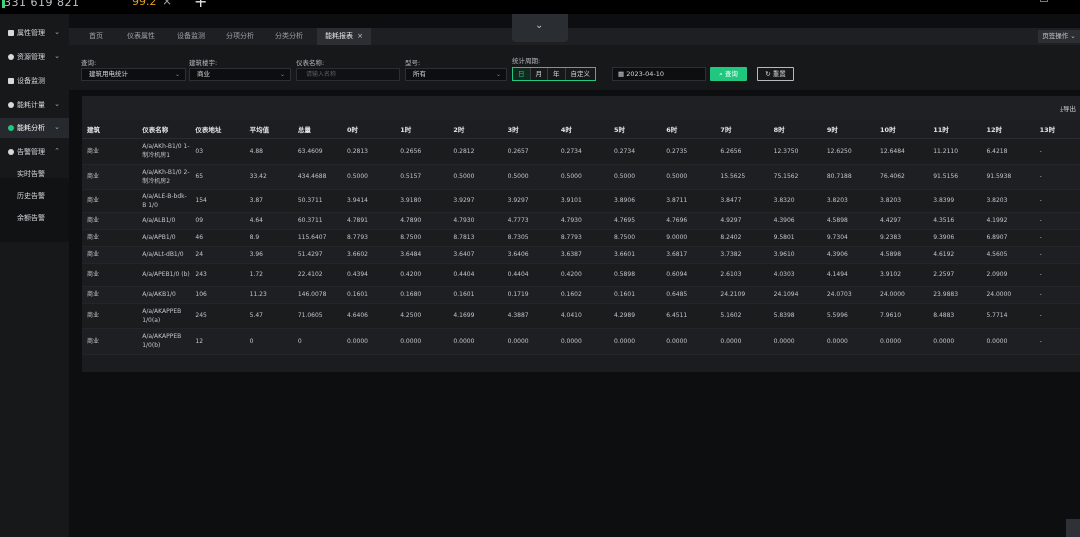  Describe the element at coordinates (635, 238) in the screenshot. I see `table-cell: 8.7500` at that location.